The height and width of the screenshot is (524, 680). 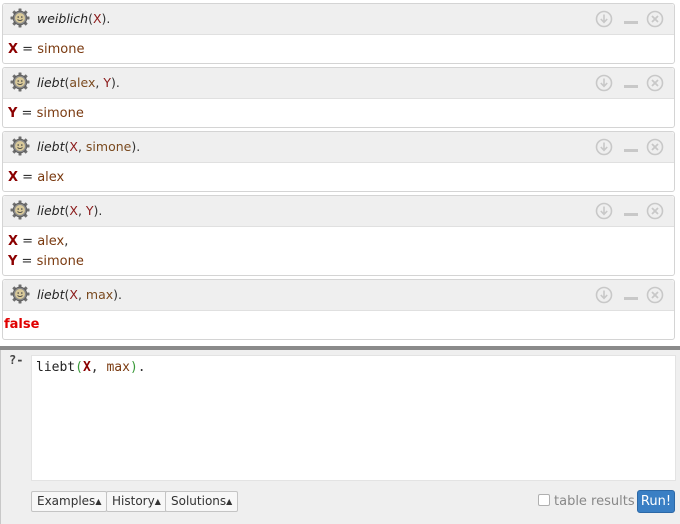 I want to click on answer-binding: X = alex,, so click(x=38, y=241).